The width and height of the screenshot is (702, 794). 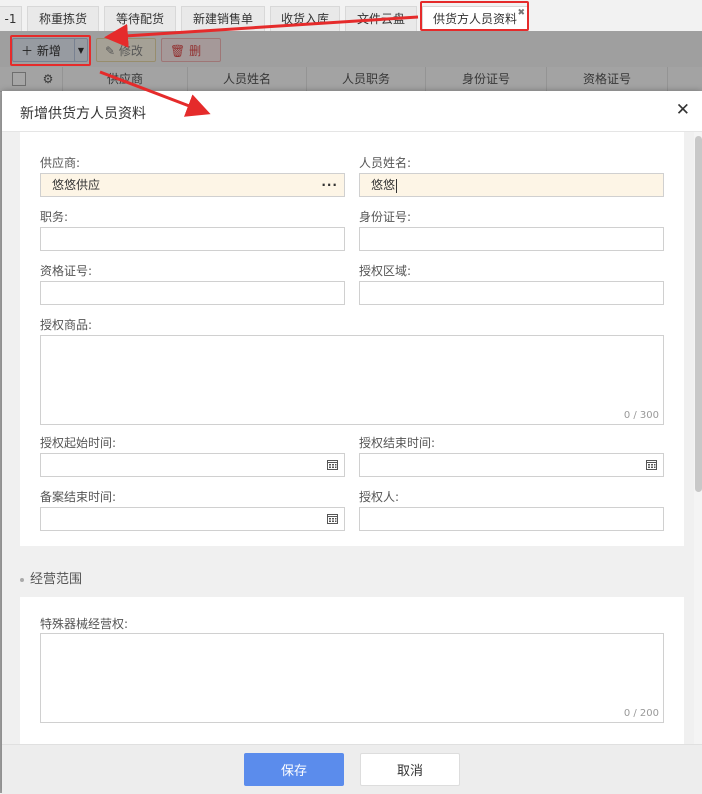 I want to click on arrow-to-dialog, so click(x=155, y=93).